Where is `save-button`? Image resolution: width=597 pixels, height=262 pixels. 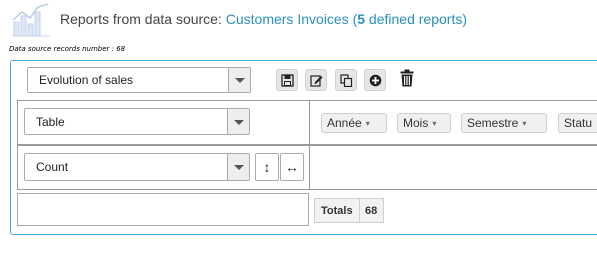 save-button is located at coordinates (287, 80).